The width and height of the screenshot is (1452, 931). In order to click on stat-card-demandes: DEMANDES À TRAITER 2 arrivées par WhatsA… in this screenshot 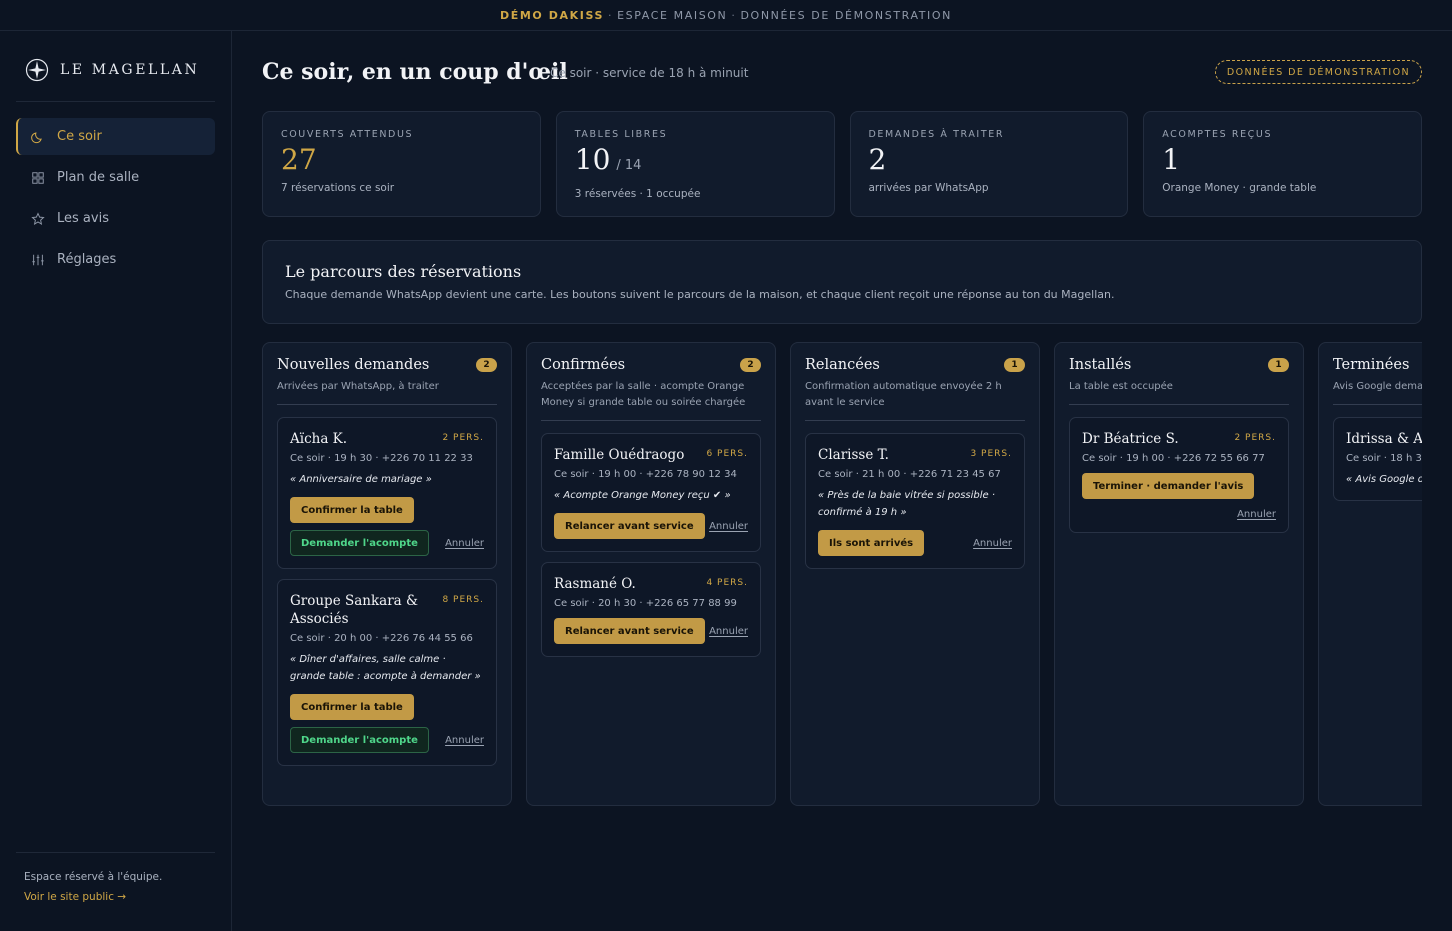, I will do `click(989, 164)`.